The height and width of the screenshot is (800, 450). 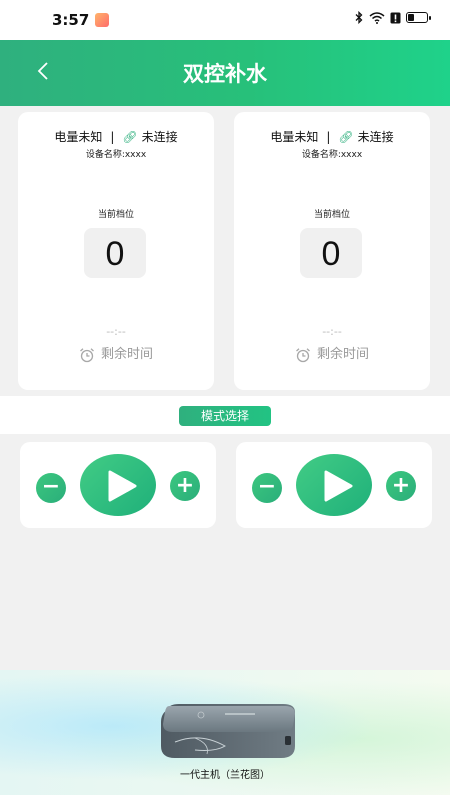 I want to click on status-bar: 3:57, so click(x=225, y=20).